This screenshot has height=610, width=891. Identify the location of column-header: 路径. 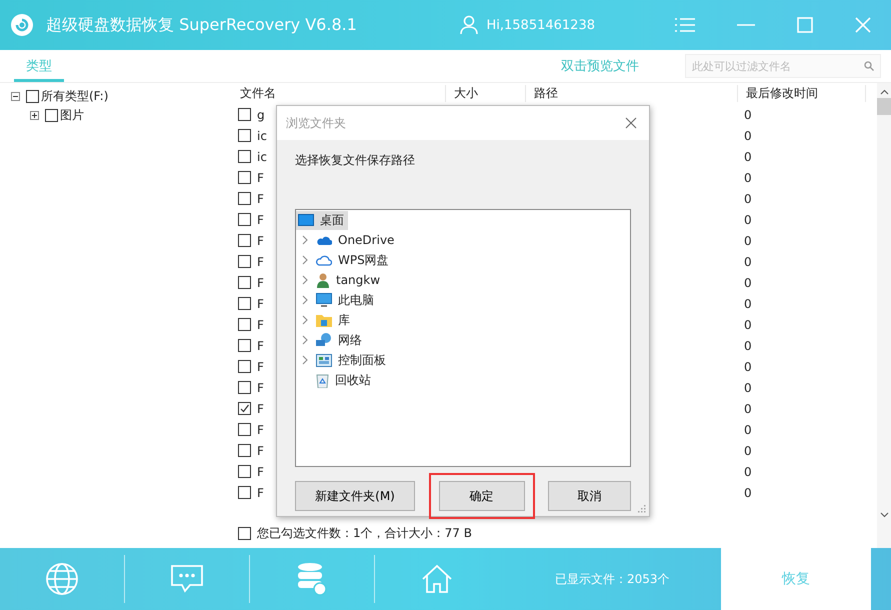
(632, 93).